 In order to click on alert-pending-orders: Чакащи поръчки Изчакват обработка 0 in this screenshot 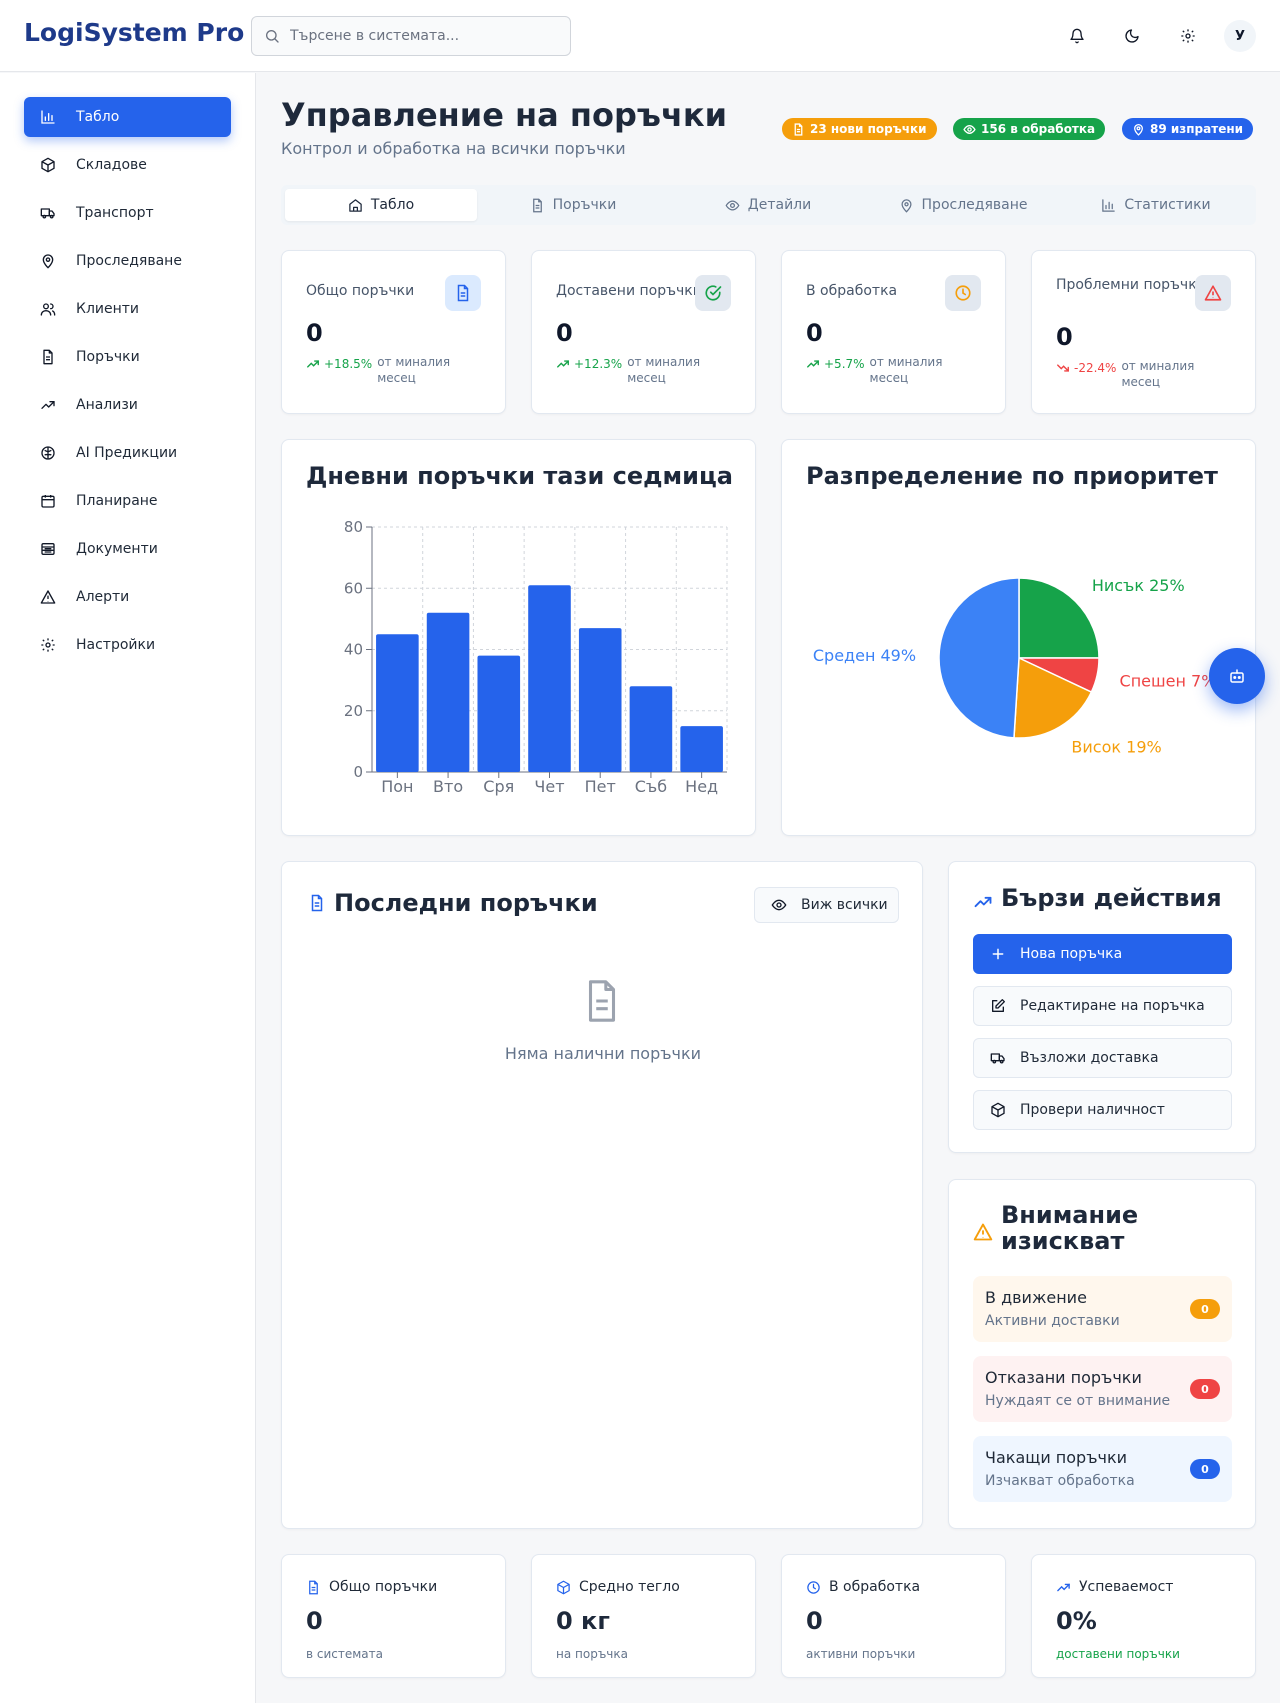, I will do `click(1102, 1469)`.